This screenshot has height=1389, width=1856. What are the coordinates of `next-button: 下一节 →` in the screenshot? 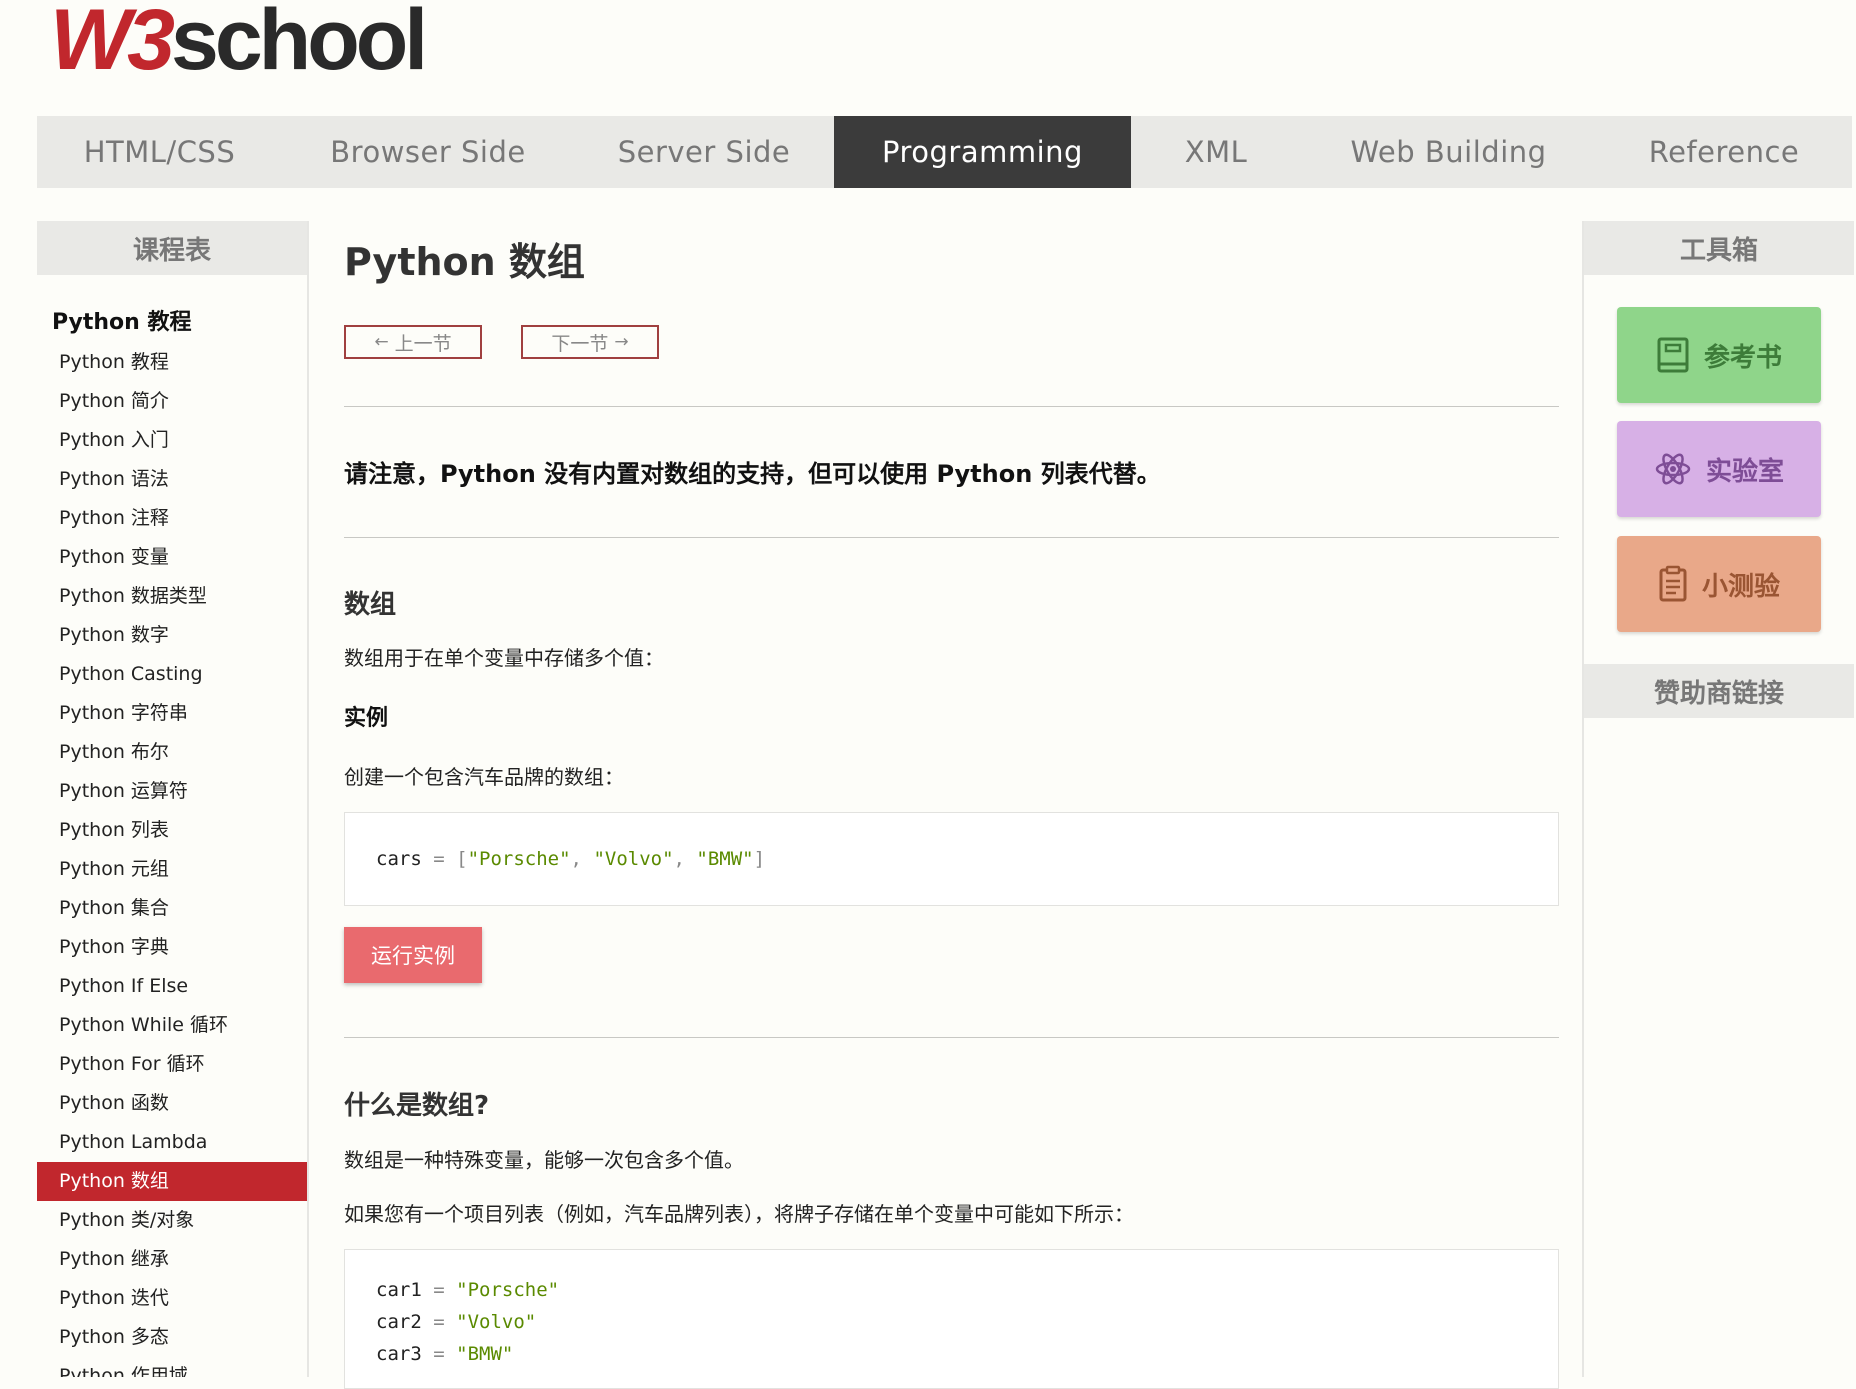 It's located at (590, 342).